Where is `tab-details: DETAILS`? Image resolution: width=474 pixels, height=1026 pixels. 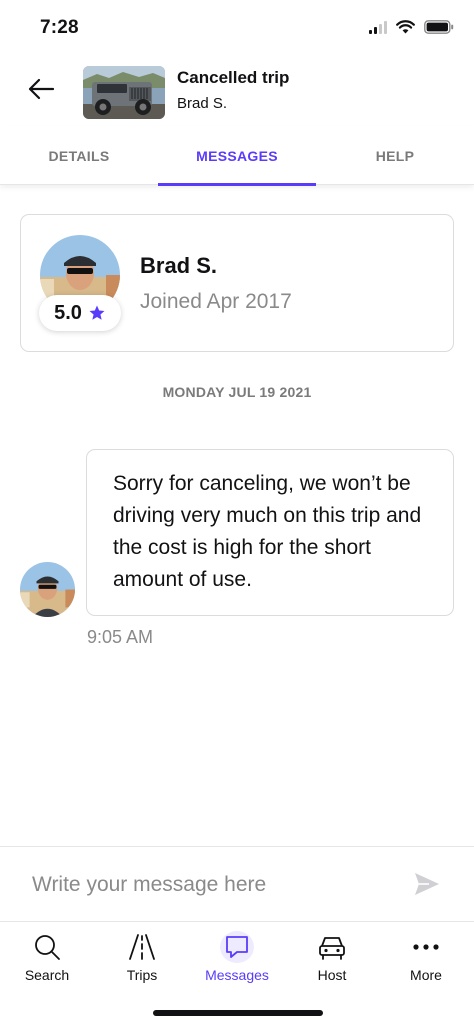 tab-details: DETAILS is located at coordinates (79, 155).